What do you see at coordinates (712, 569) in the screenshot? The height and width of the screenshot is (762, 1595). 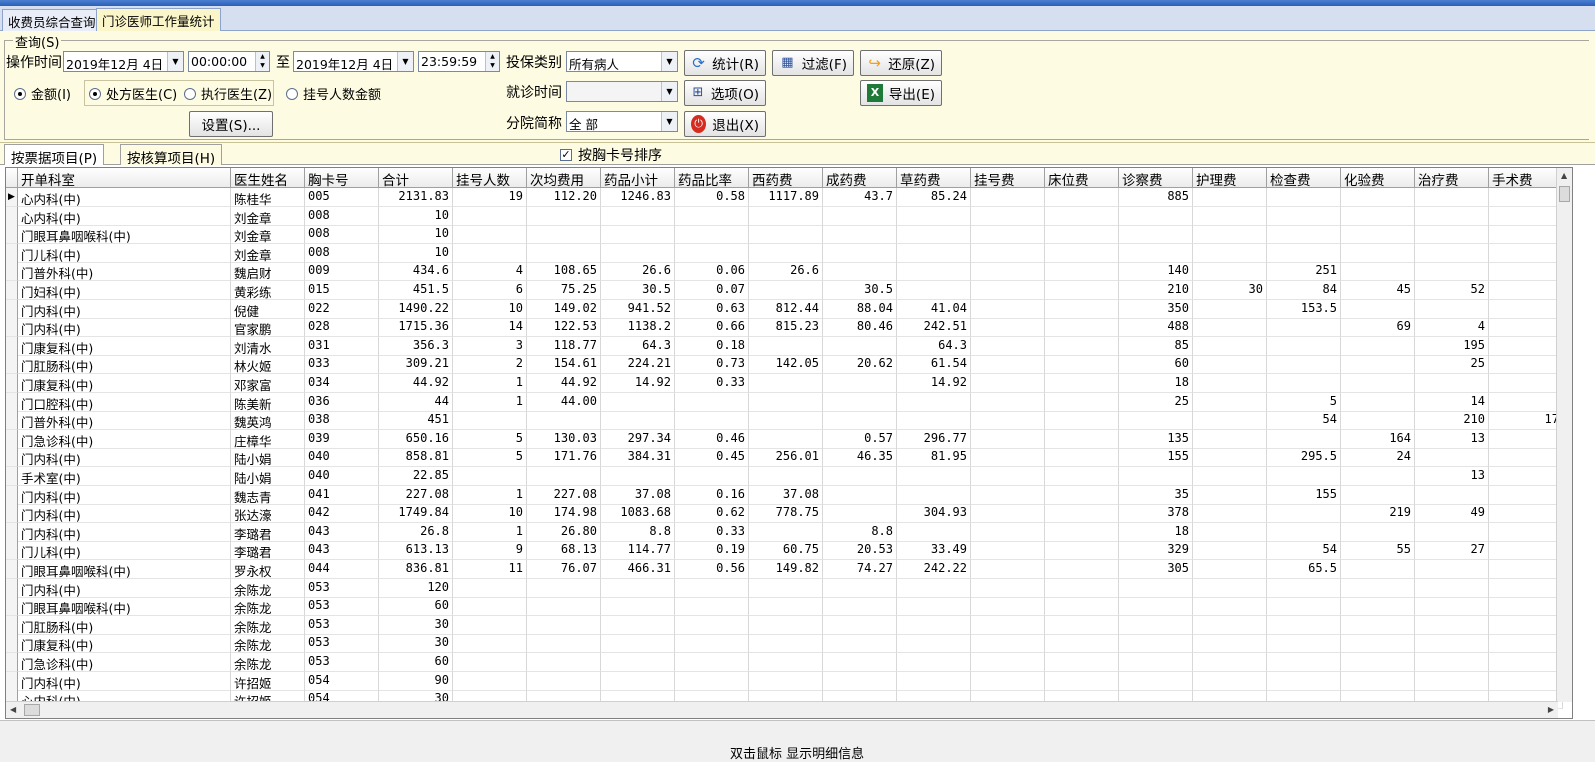 I see `table-cell: 0.56` at bounding box center [712, 569].